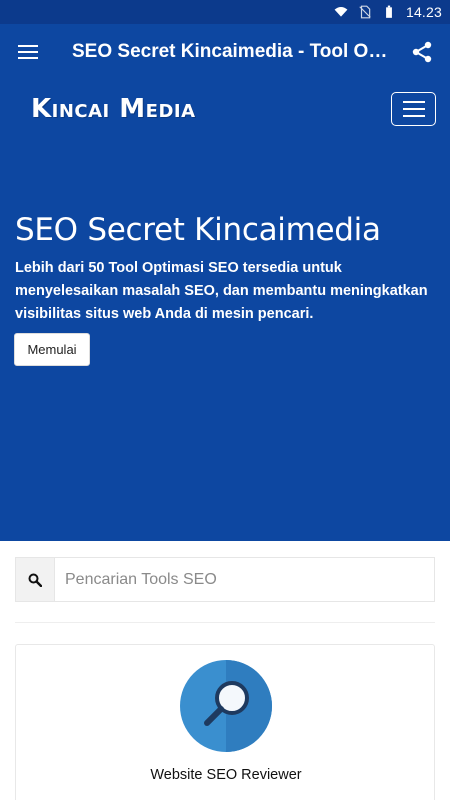  Describe the element at coordinates (365, 12) in the screenshot. I see `no-sim-icon` at that location.